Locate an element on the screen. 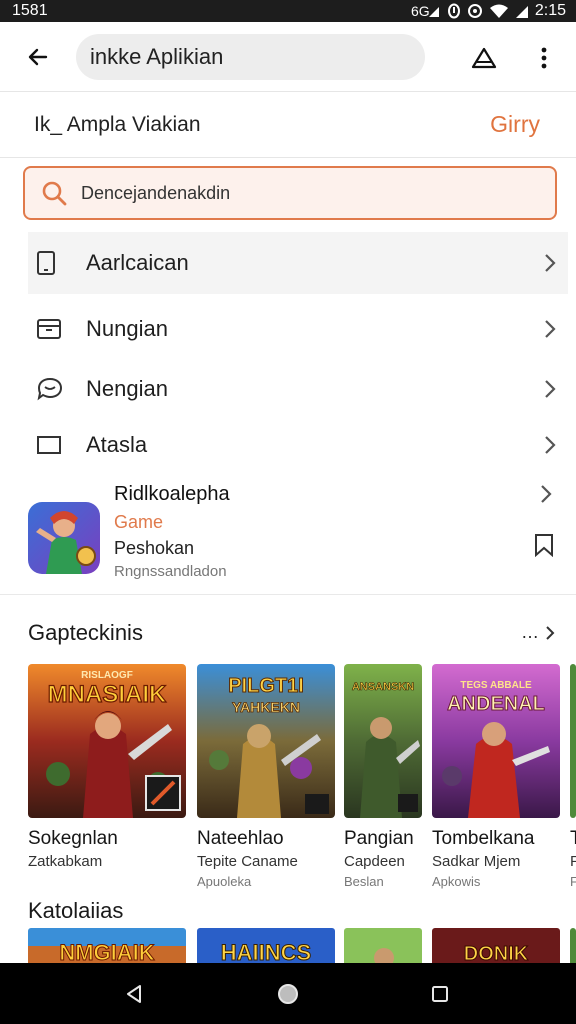 This screenshot has width=576, height=1024. status-icons: 6G 2:15 is located at coordinates (488, 11).